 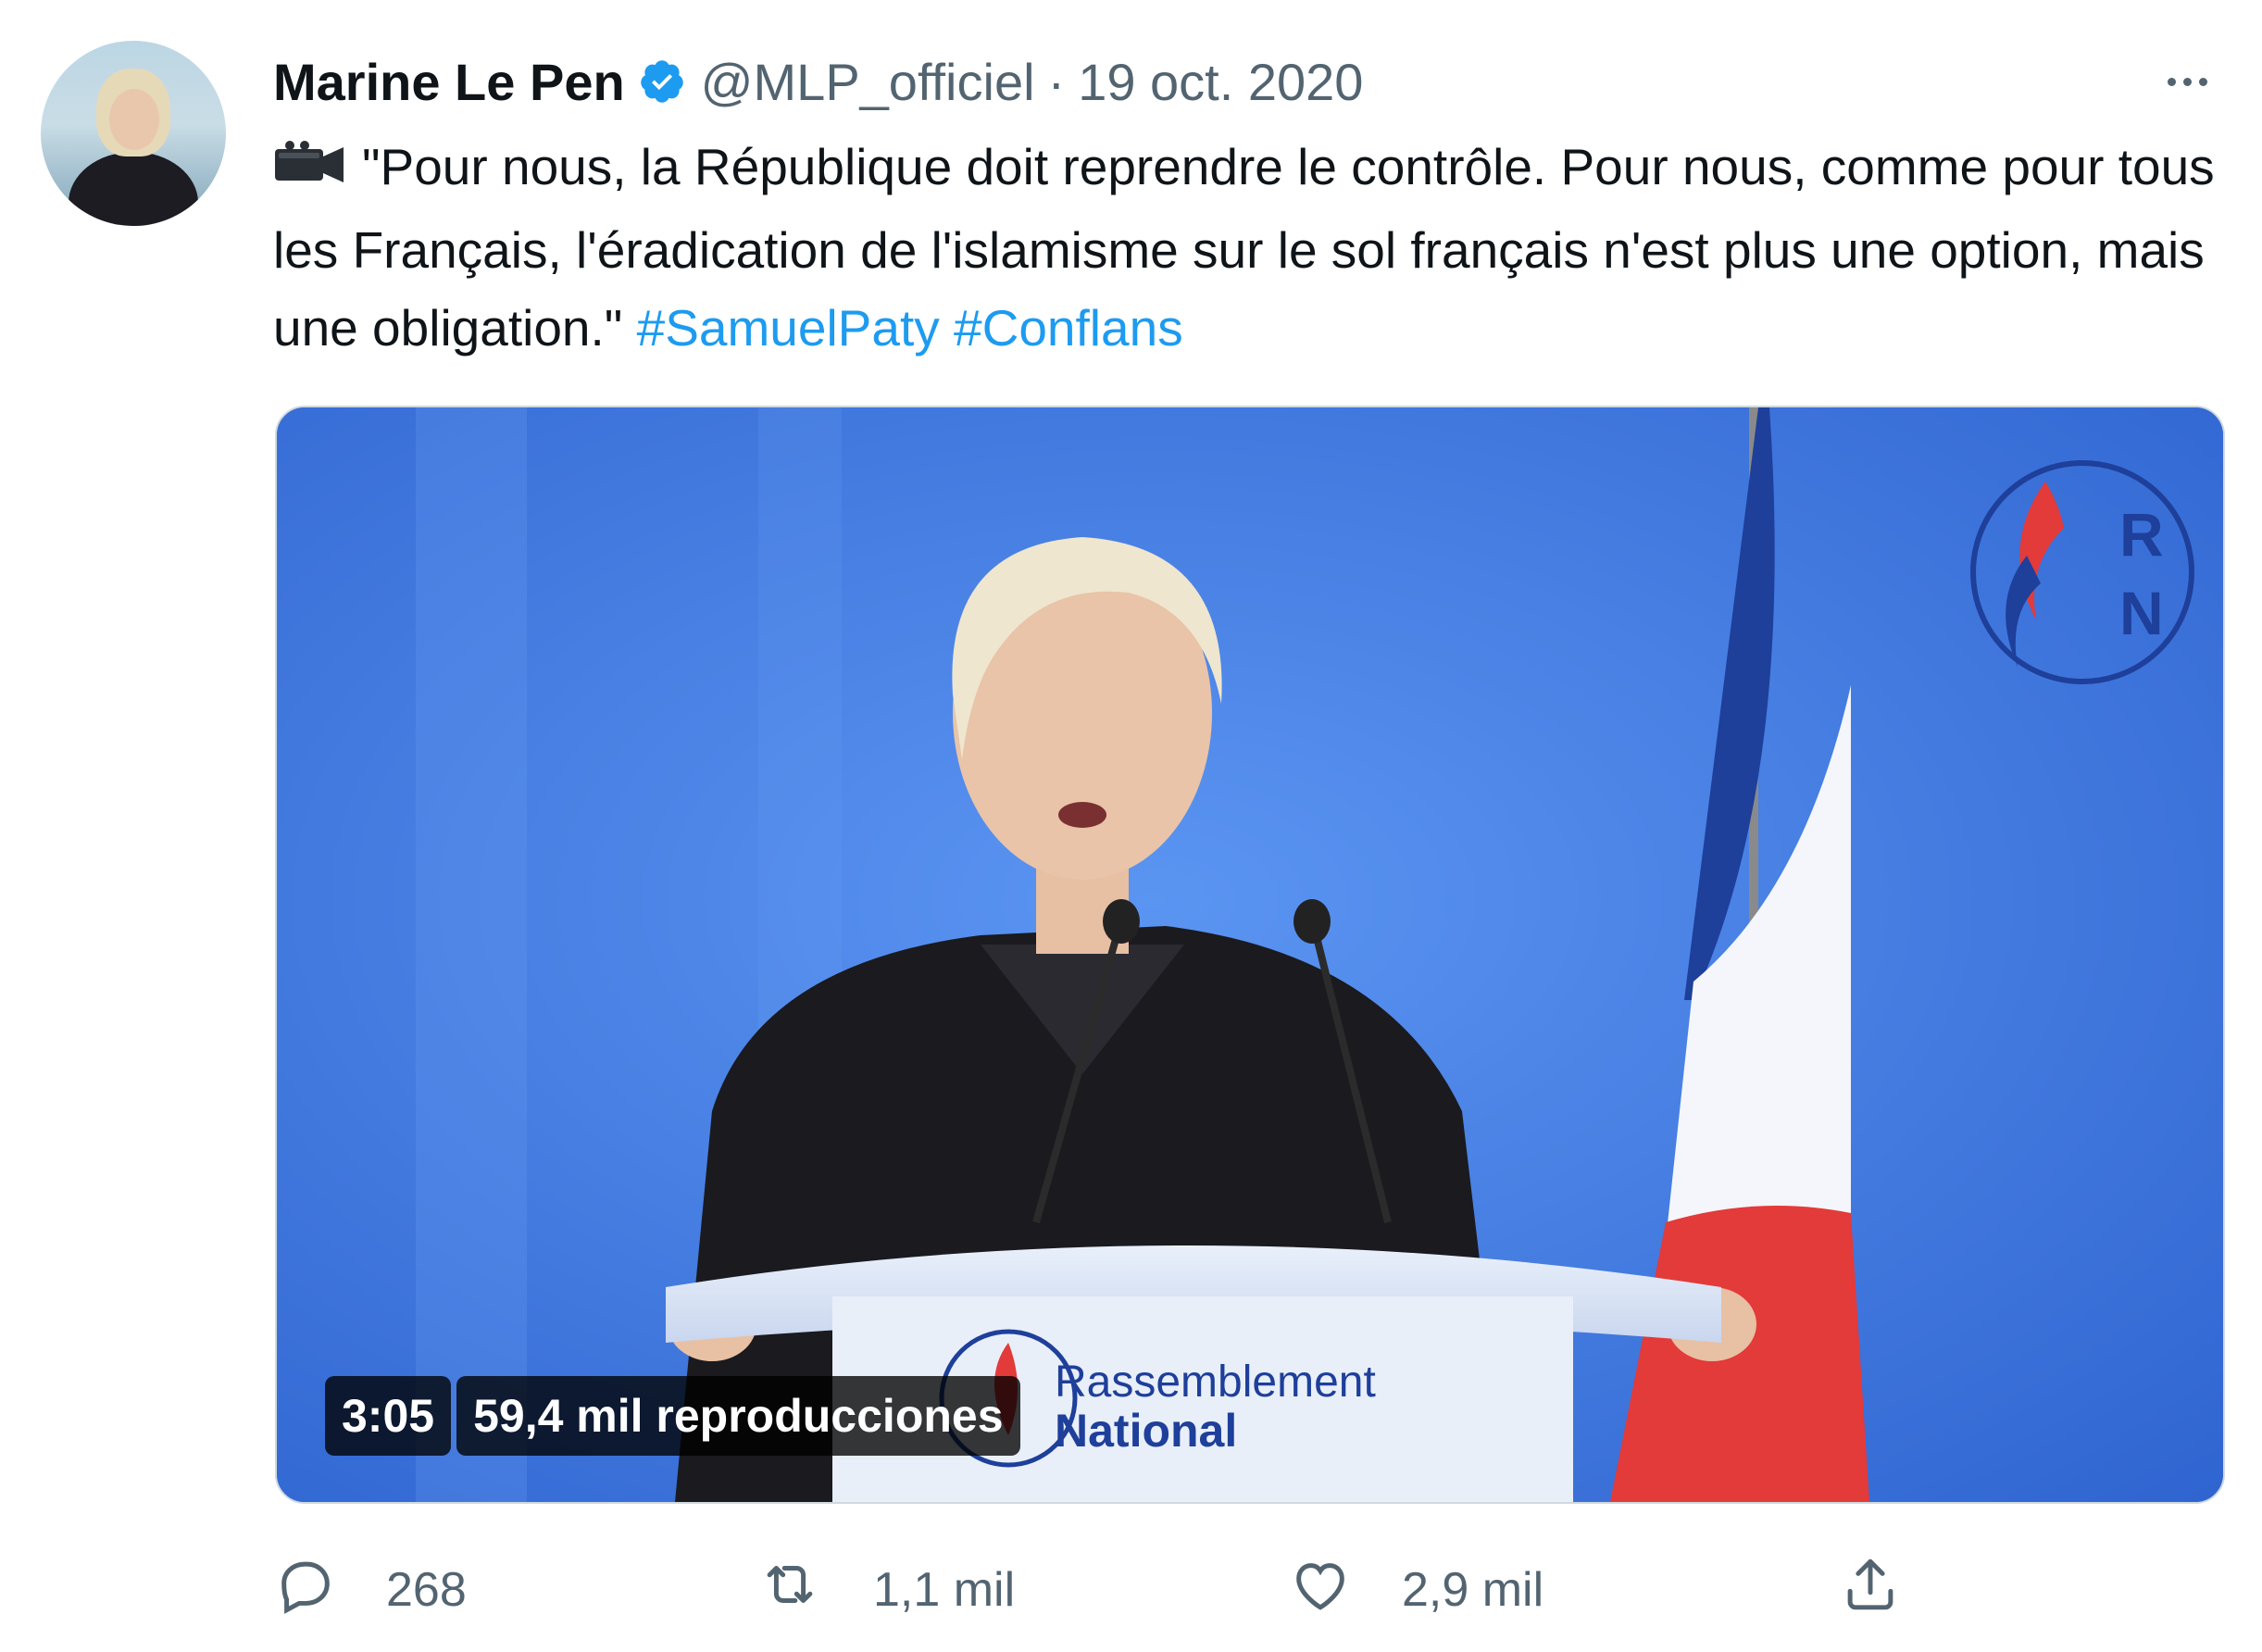 What do you see at coordinates (2142, 613) in the screenshot?
I see `rn-logo-letter: N` at bounding box center [2142, 613].